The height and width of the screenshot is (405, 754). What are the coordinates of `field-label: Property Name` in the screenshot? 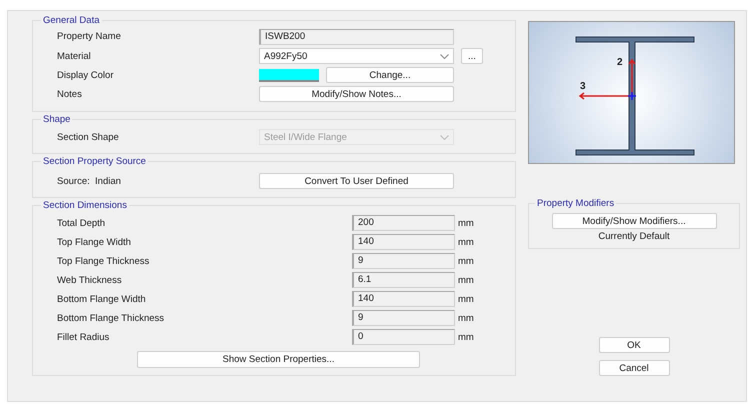 It's located at (89, 36).